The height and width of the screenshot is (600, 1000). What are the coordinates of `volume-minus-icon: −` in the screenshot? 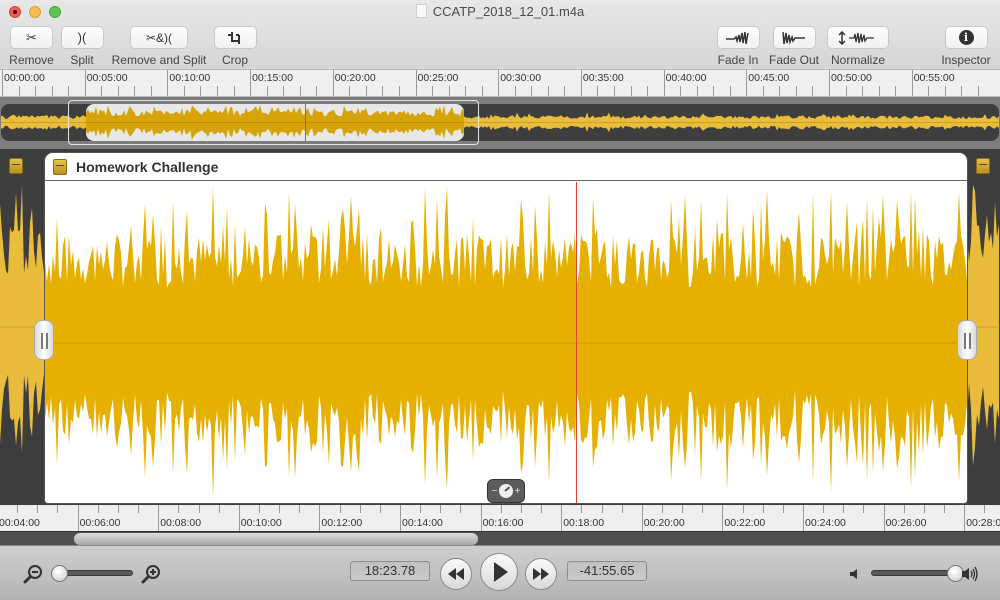 It's located at (494, 491).